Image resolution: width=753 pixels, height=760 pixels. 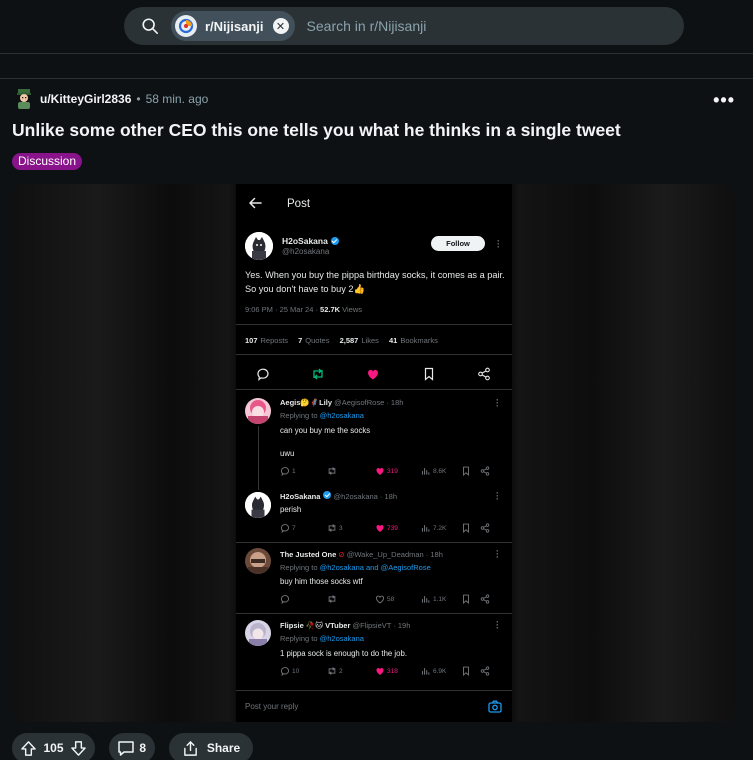 What do you see at coordinates (390, 600) in the screenshot?
I see `reply-actions: 58 1.1K` at bounding box center [390, 600].